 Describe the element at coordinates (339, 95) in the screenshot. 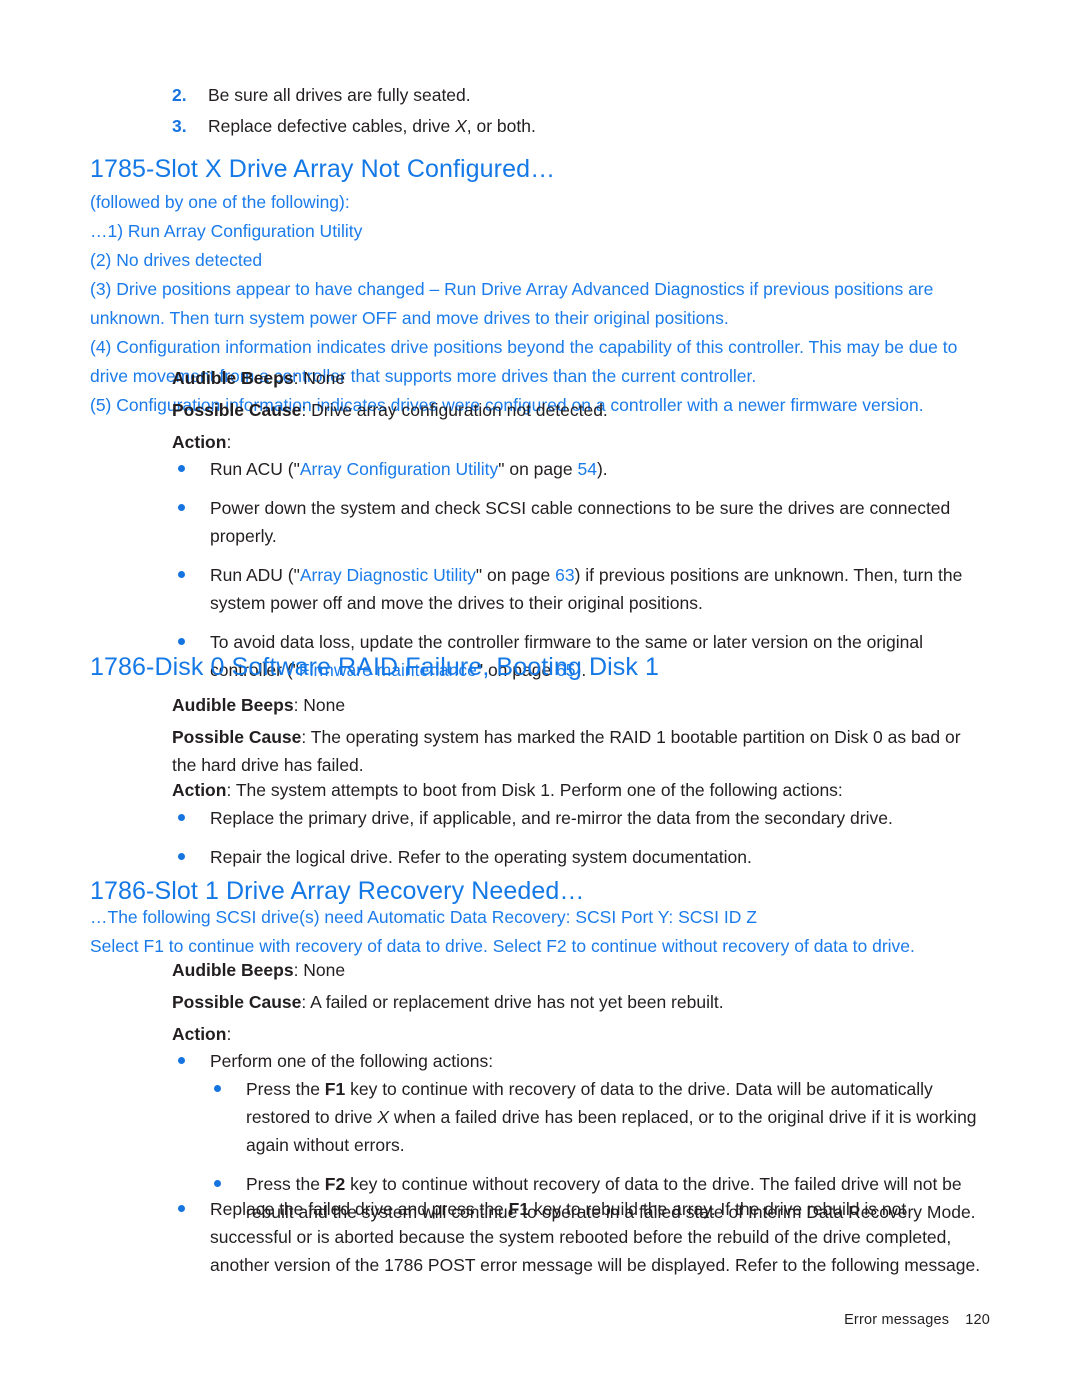

I see `step-text-part: Be sure all drives are fully seated.` at that location.